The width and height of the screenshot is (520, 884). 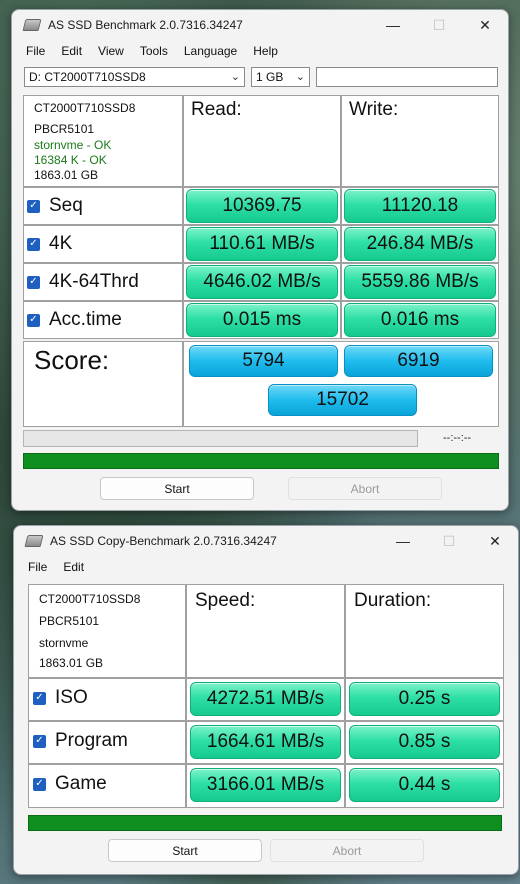 I want to click on menu-help: Help, so click(x=265, y=51).